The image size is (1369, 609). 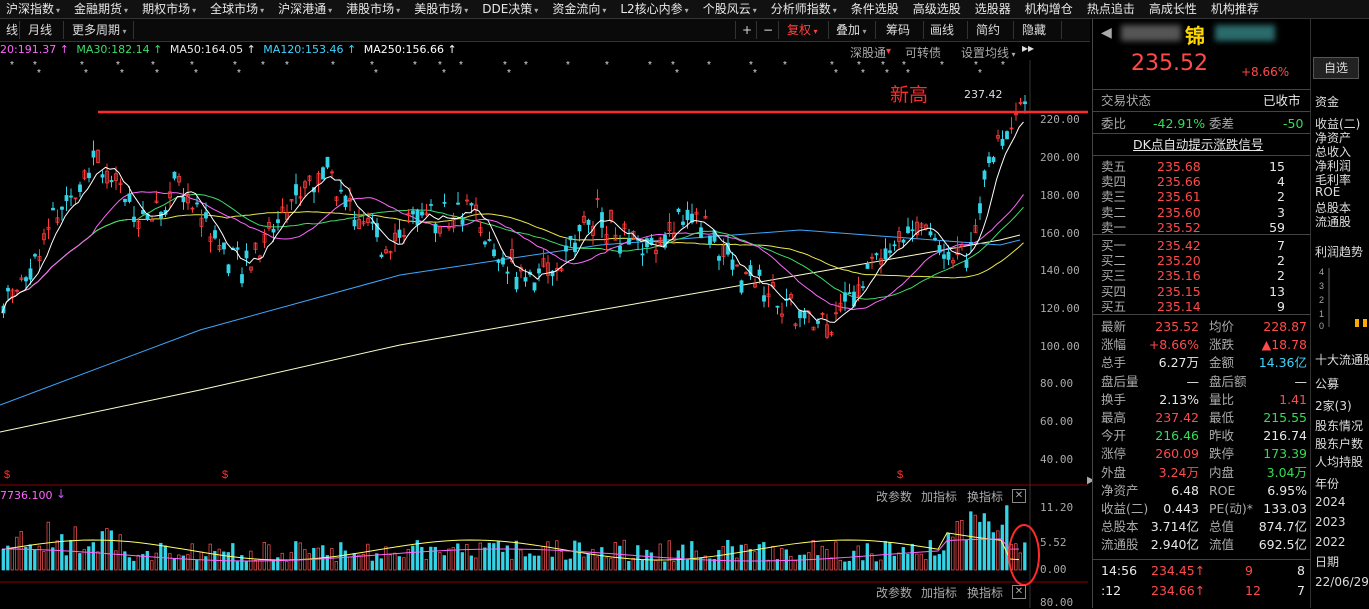 I want to click on dk-signal-row: DK点自动提示涨跌信号, so click(x=1202, y=144).